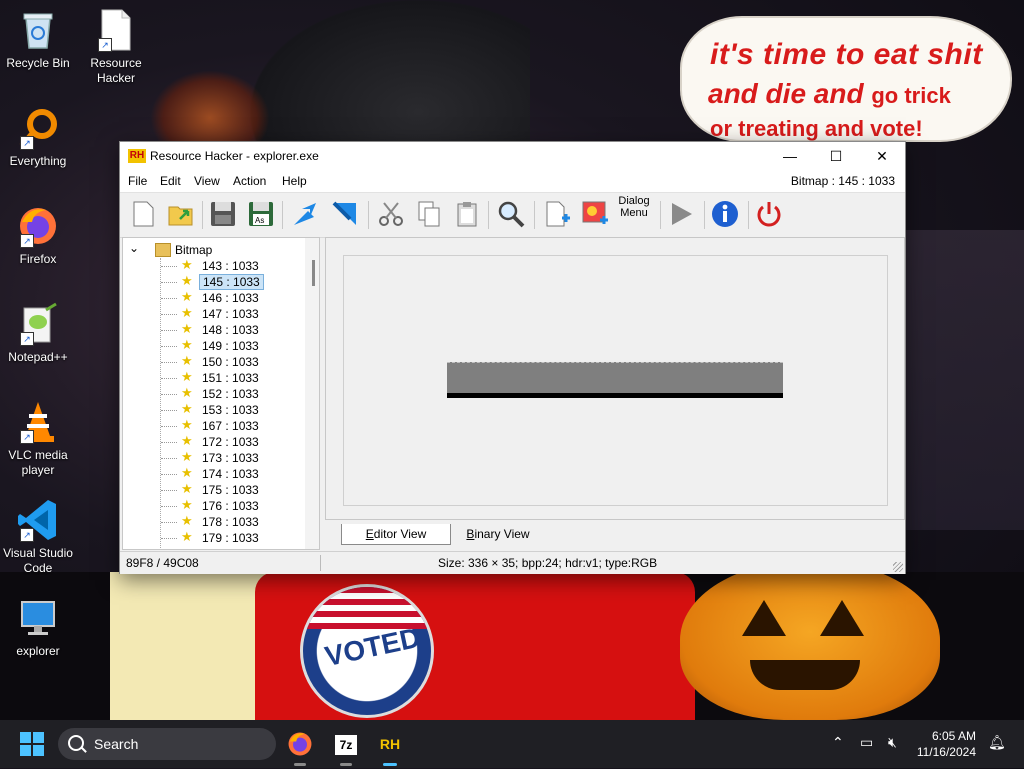 Image resolution: width=1024 pixels, height=769 pixels. I want to click on bitmap-bottom-edge, so click(615, 395).